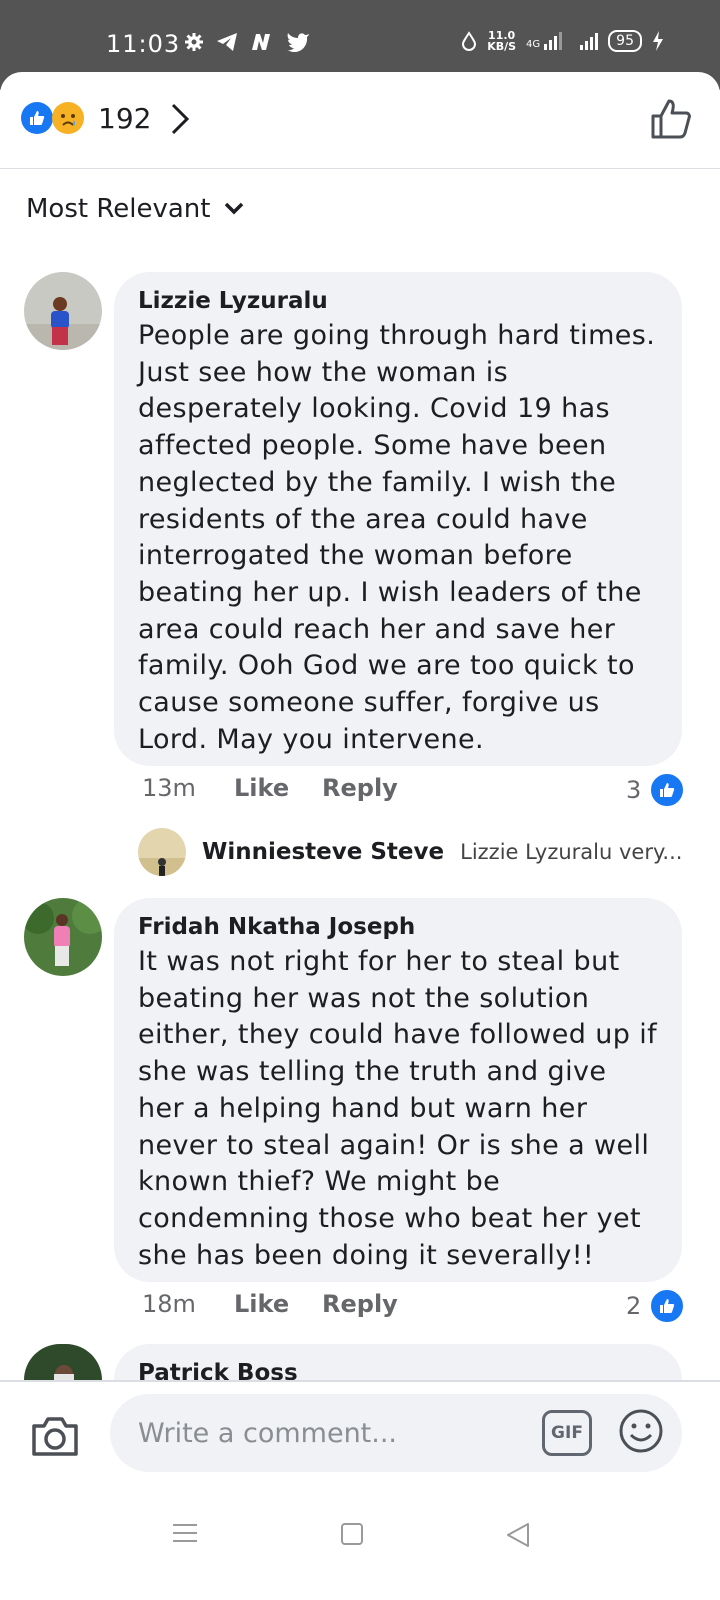 Image resolution: width=720 pixels, height=1600 pixels. I want to click on comment-bubble: Patrick Boss, so click(398, 1362).